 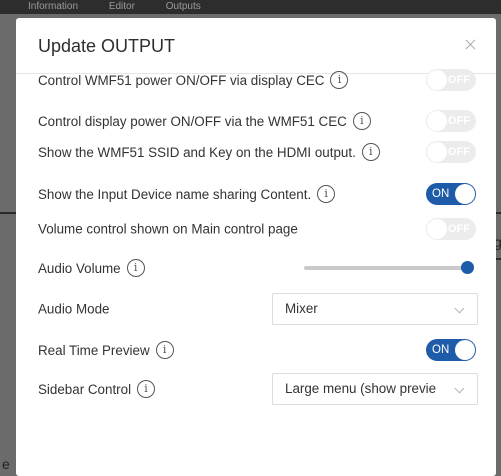 What do you see at coordinates (301, 308) in the screenshot?
I see `select-value: Mixer` at bounding box center [301, 308].